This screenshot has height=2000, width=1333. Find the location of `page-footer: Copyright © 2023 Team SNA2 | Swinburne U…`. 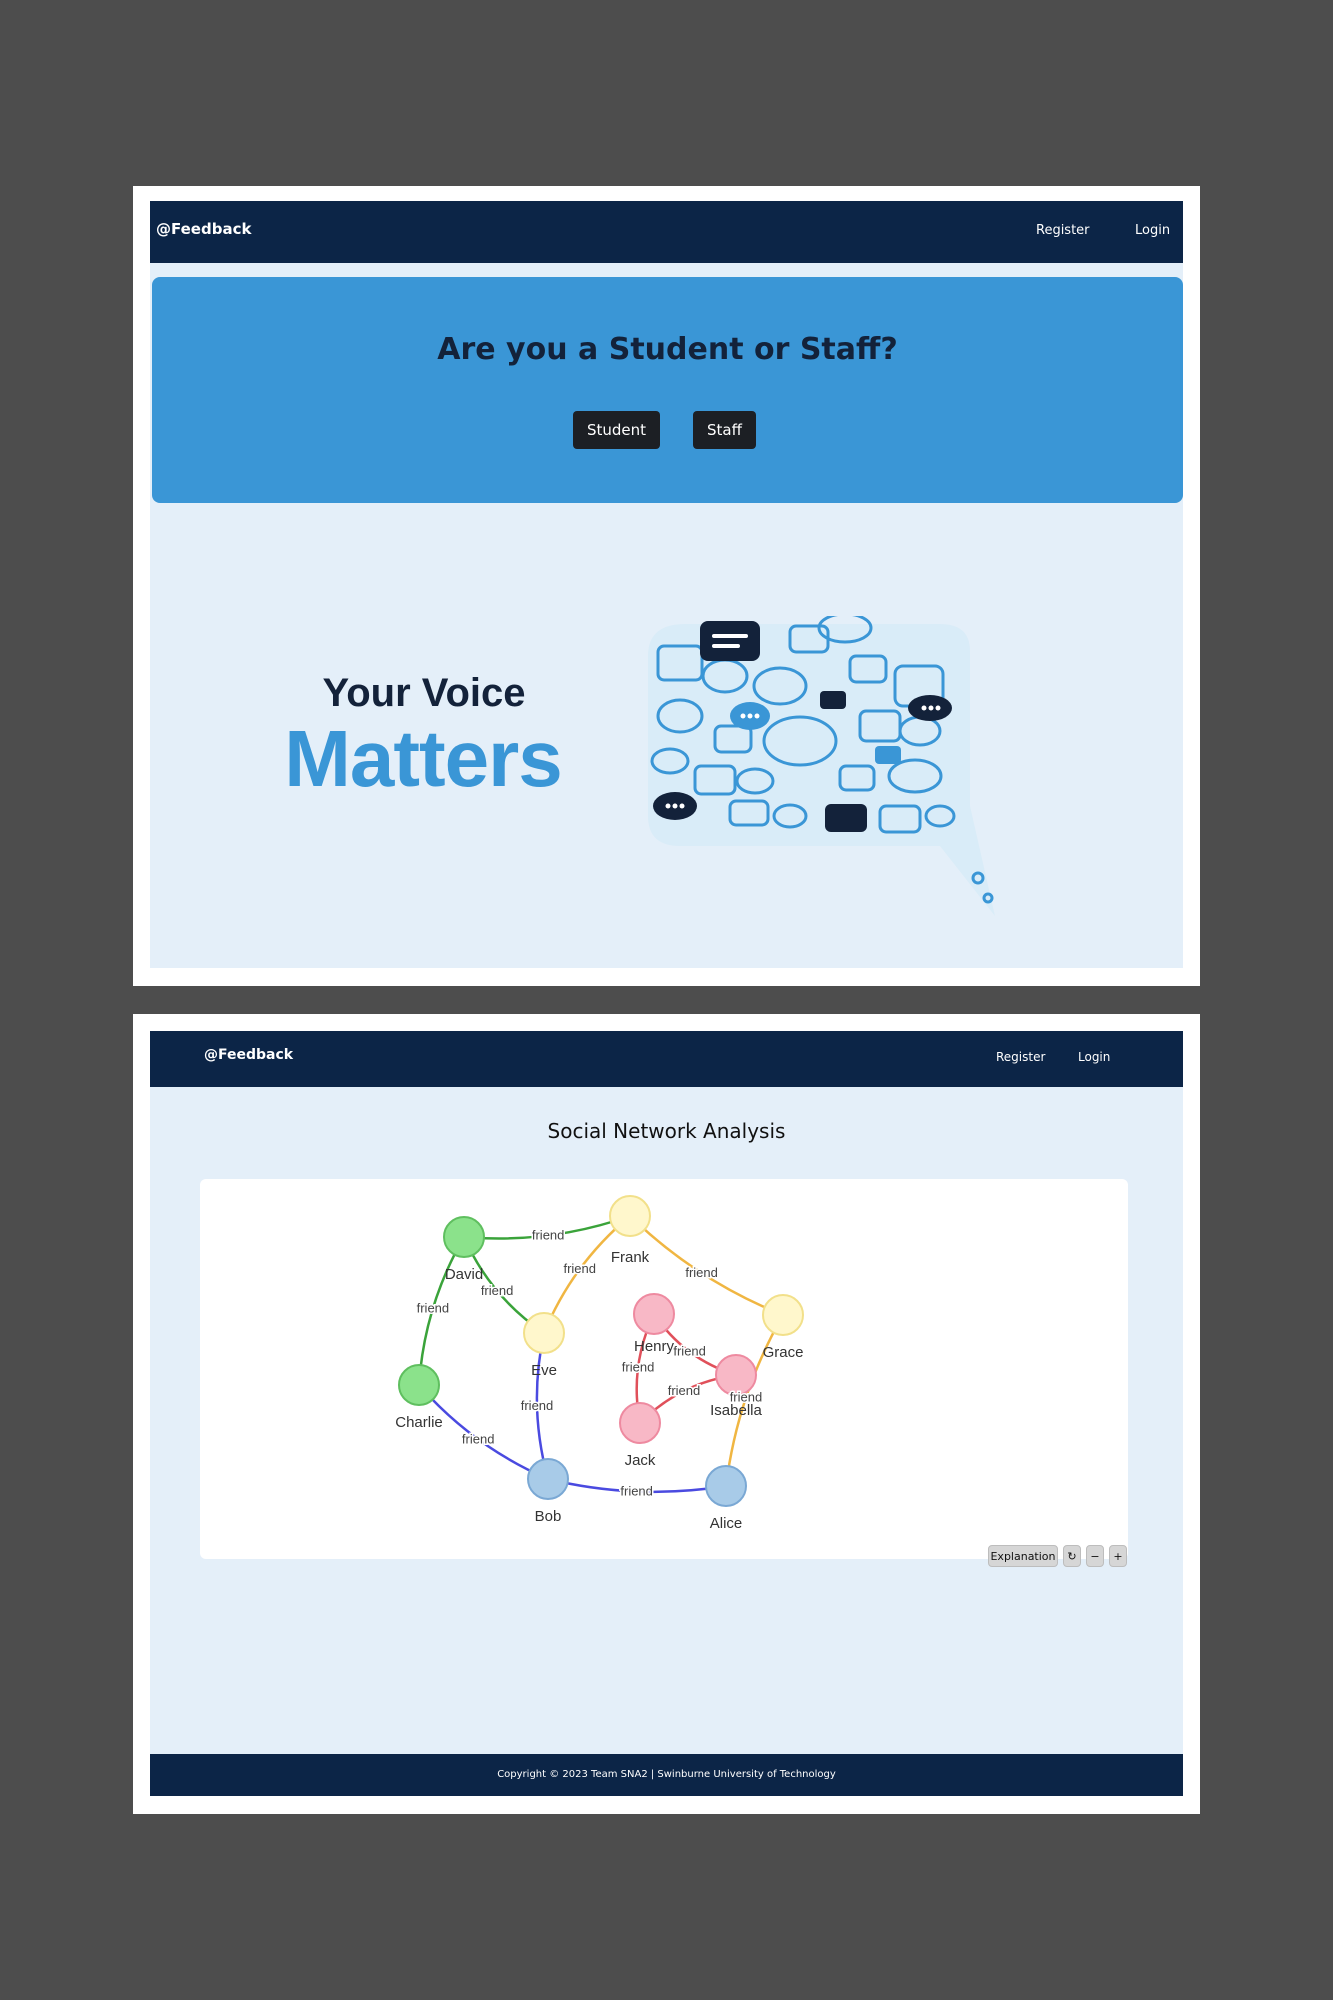

page-footer: Copyright © 2023 Team SNA2 | Swinburne U… is located at coordinates (666, 1775).